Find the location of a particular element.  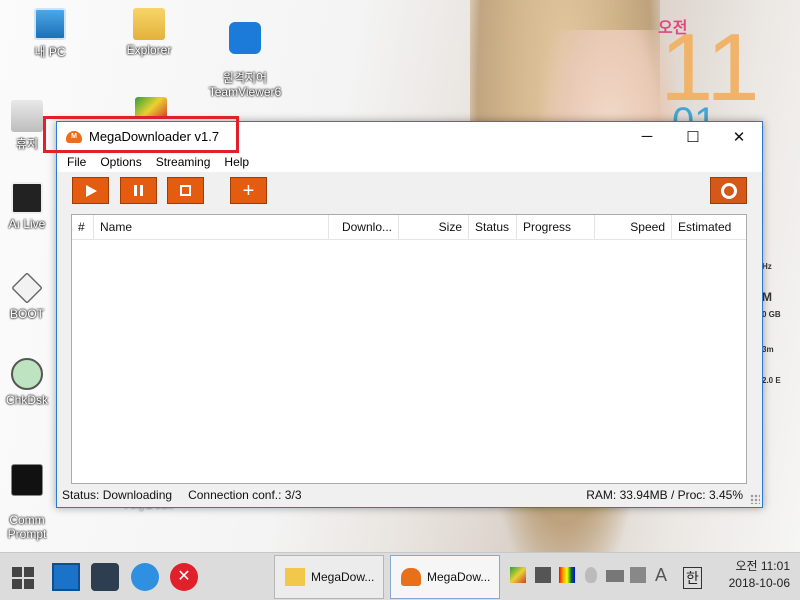

column-size: Size is located at coordinates (434, 227).